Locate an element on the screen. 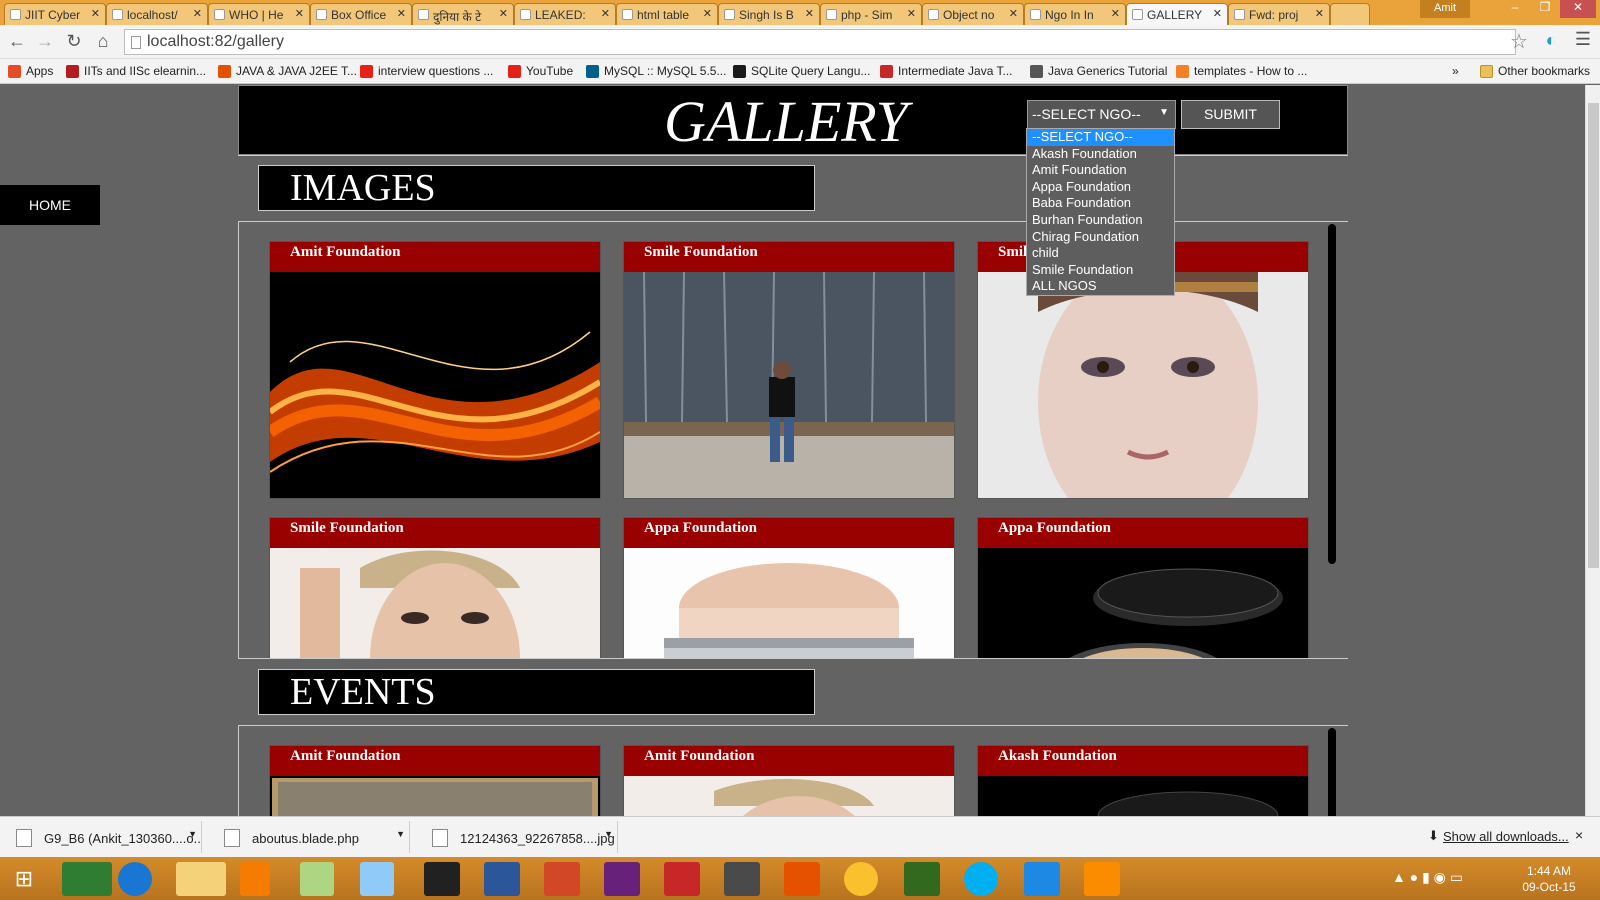  home-nav-button: HOME is located at coordinates (50, 205).